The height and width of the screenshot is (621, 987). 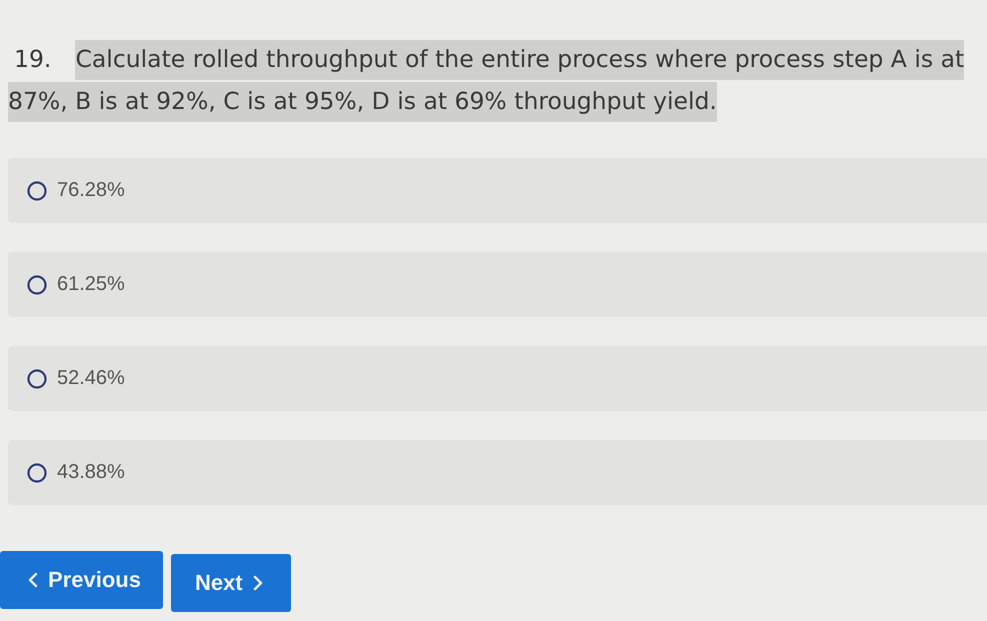 I want to click on option-label: 76.28%, so click(x=91, y=190).